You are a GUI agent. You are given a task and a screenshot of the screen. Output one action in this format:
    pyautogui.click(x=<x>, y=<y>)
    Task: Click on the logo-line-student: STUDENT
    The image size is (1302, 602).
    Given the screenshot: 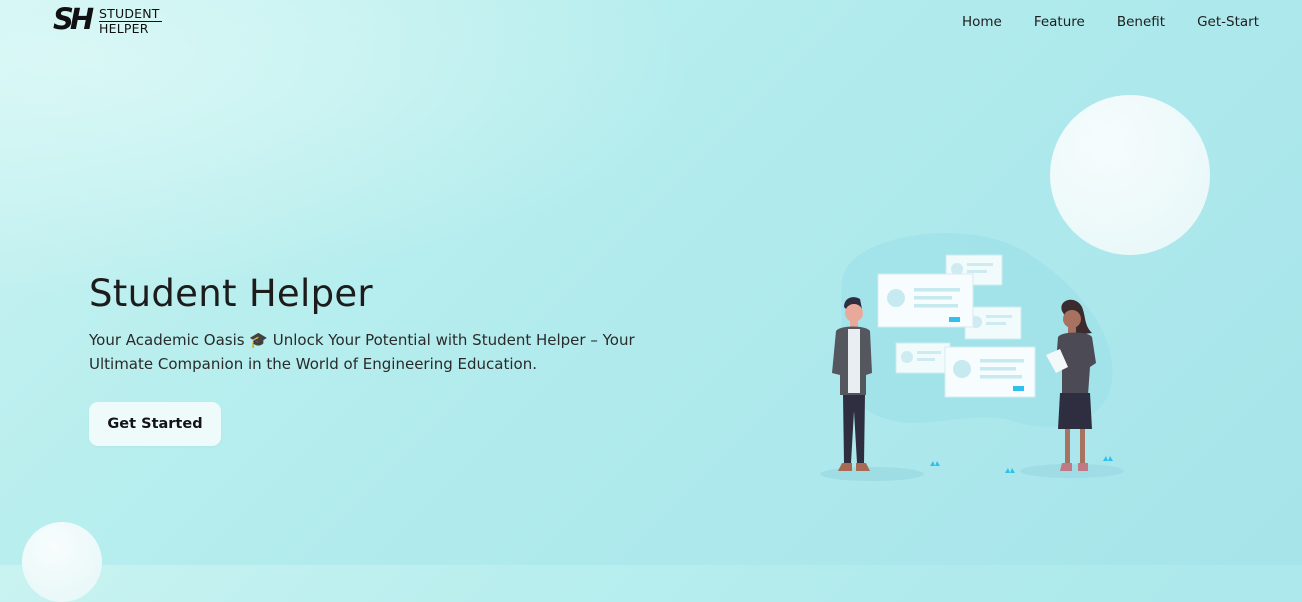 What is the action you would take?
    pyautogui.click(x=130, y=14)
    